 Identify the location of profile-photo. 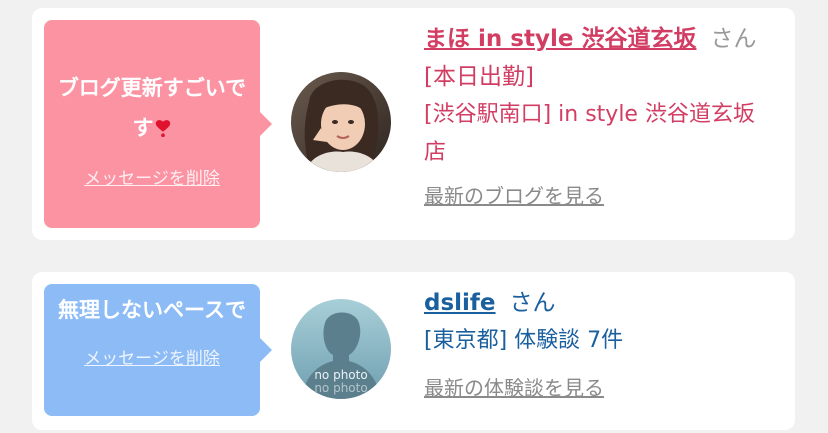
(341, 122).